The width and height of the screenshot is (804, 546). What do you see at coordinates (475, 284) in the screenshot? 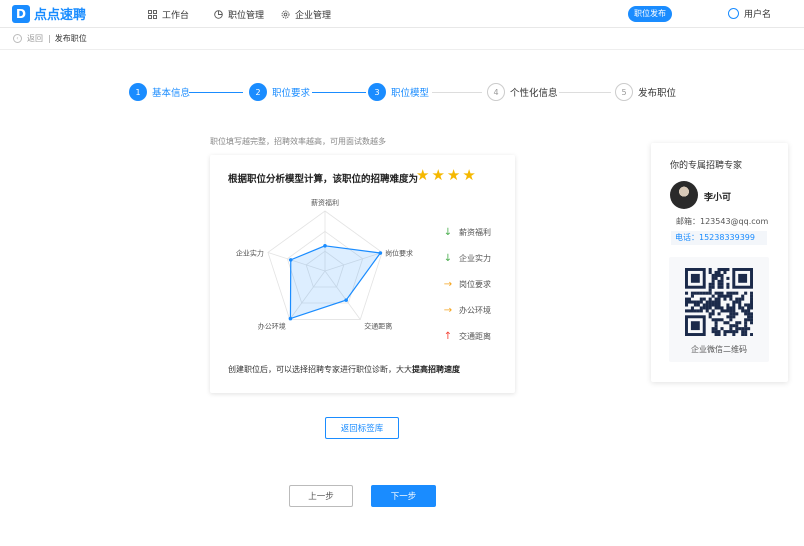
I see `legend-label: 岗位要求` at bounding box center [475, 284].